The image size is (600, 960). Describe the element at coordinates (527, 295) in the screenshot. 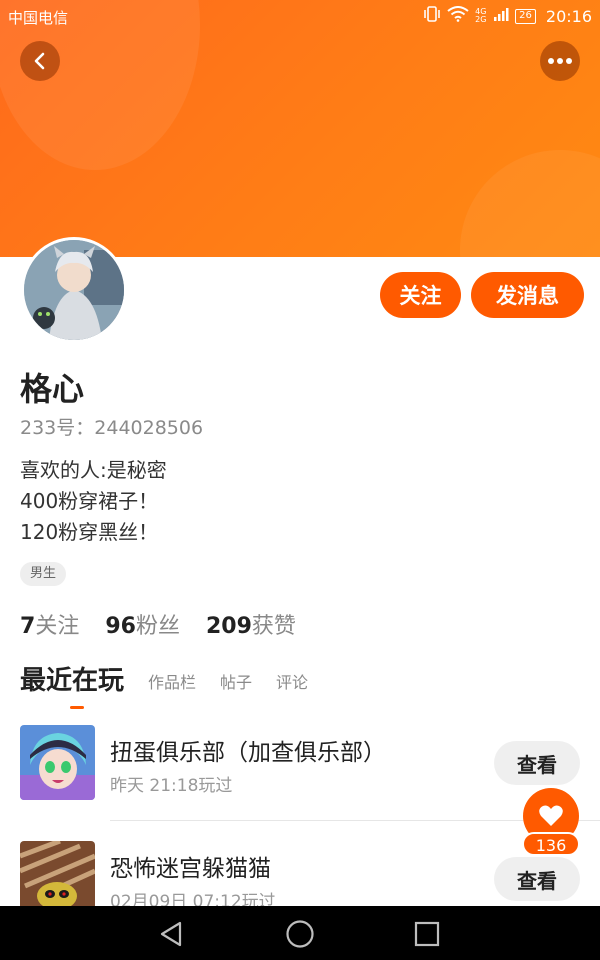

I see `message-button: 发消息` at that location.